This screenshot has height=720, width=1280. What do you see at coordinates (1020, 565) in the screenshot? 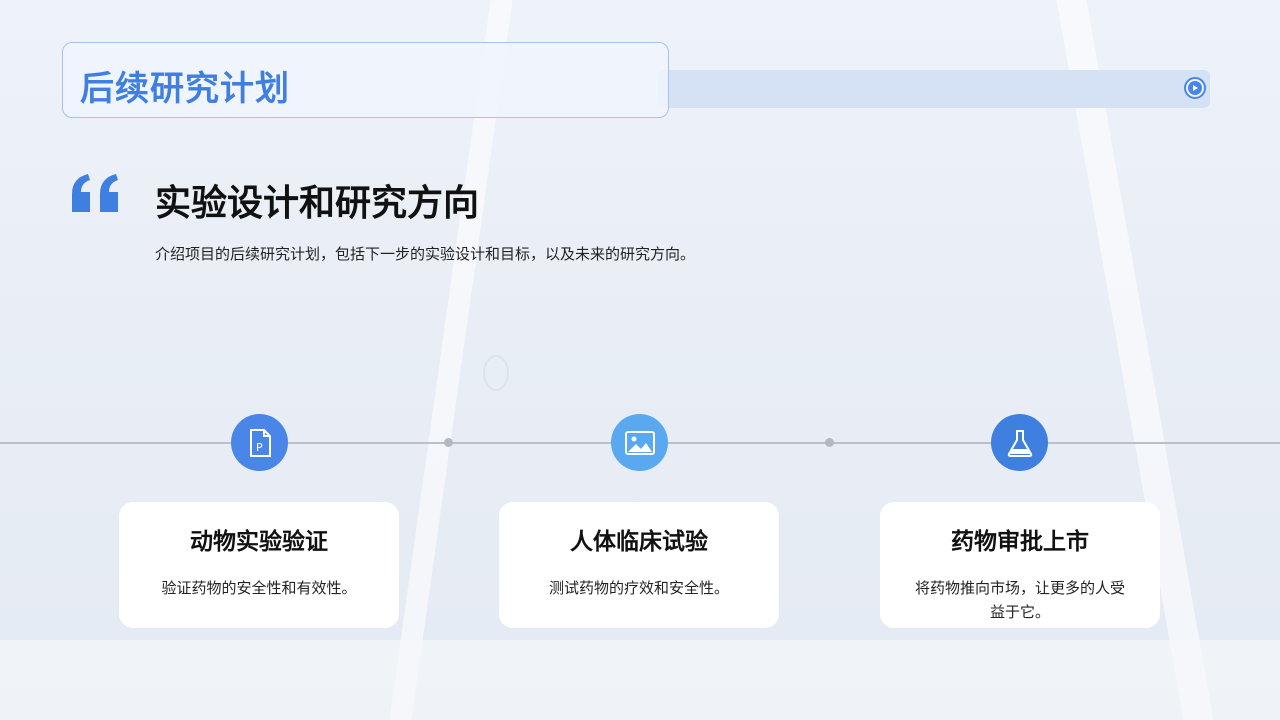
I see `step-3-card: 药物审批上市 将药物推向市场，让更多的人受益于它。` at bounding box center [1020, 565].